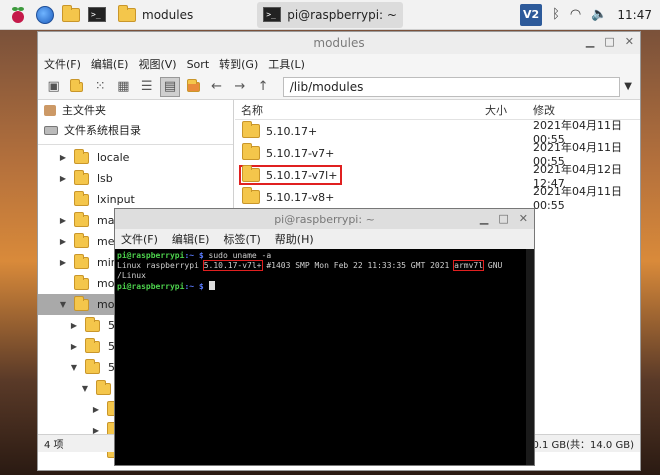 This screenshot has width=660, height=475. Describe the element at coordinates (451, 86) in the screenshot. I see `path-input: /lib/modules` at that location.